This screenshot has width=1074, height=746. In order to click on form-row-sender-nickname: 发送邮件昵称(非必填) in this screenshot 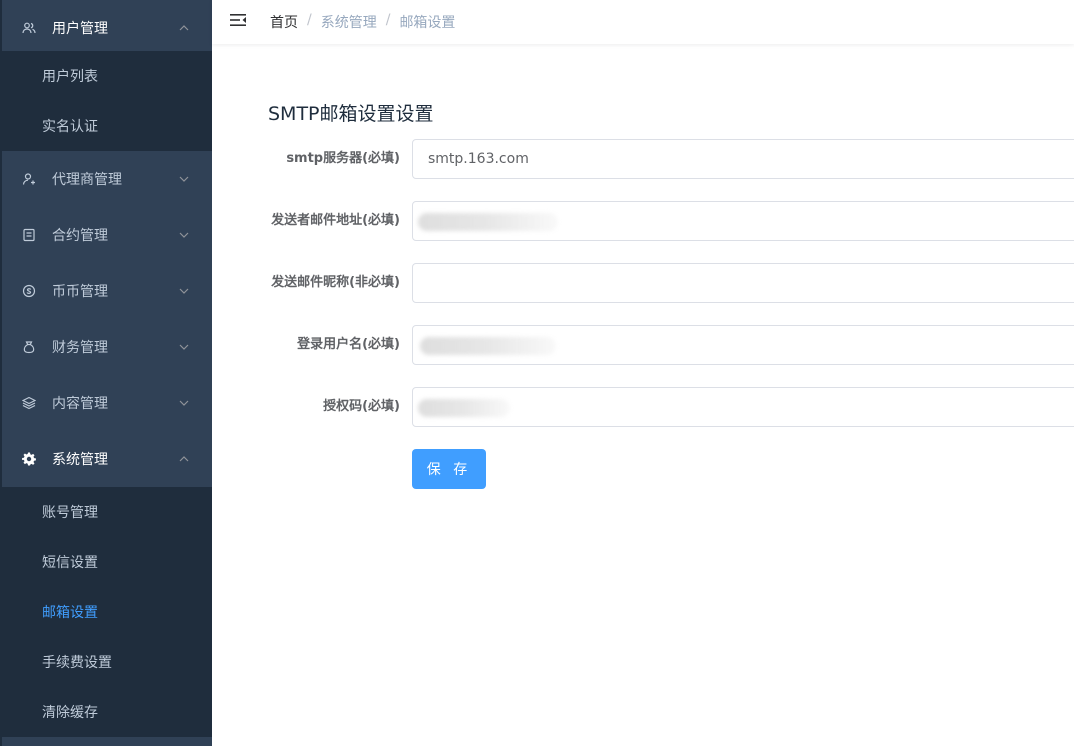, I will do `click(643, 283)`.